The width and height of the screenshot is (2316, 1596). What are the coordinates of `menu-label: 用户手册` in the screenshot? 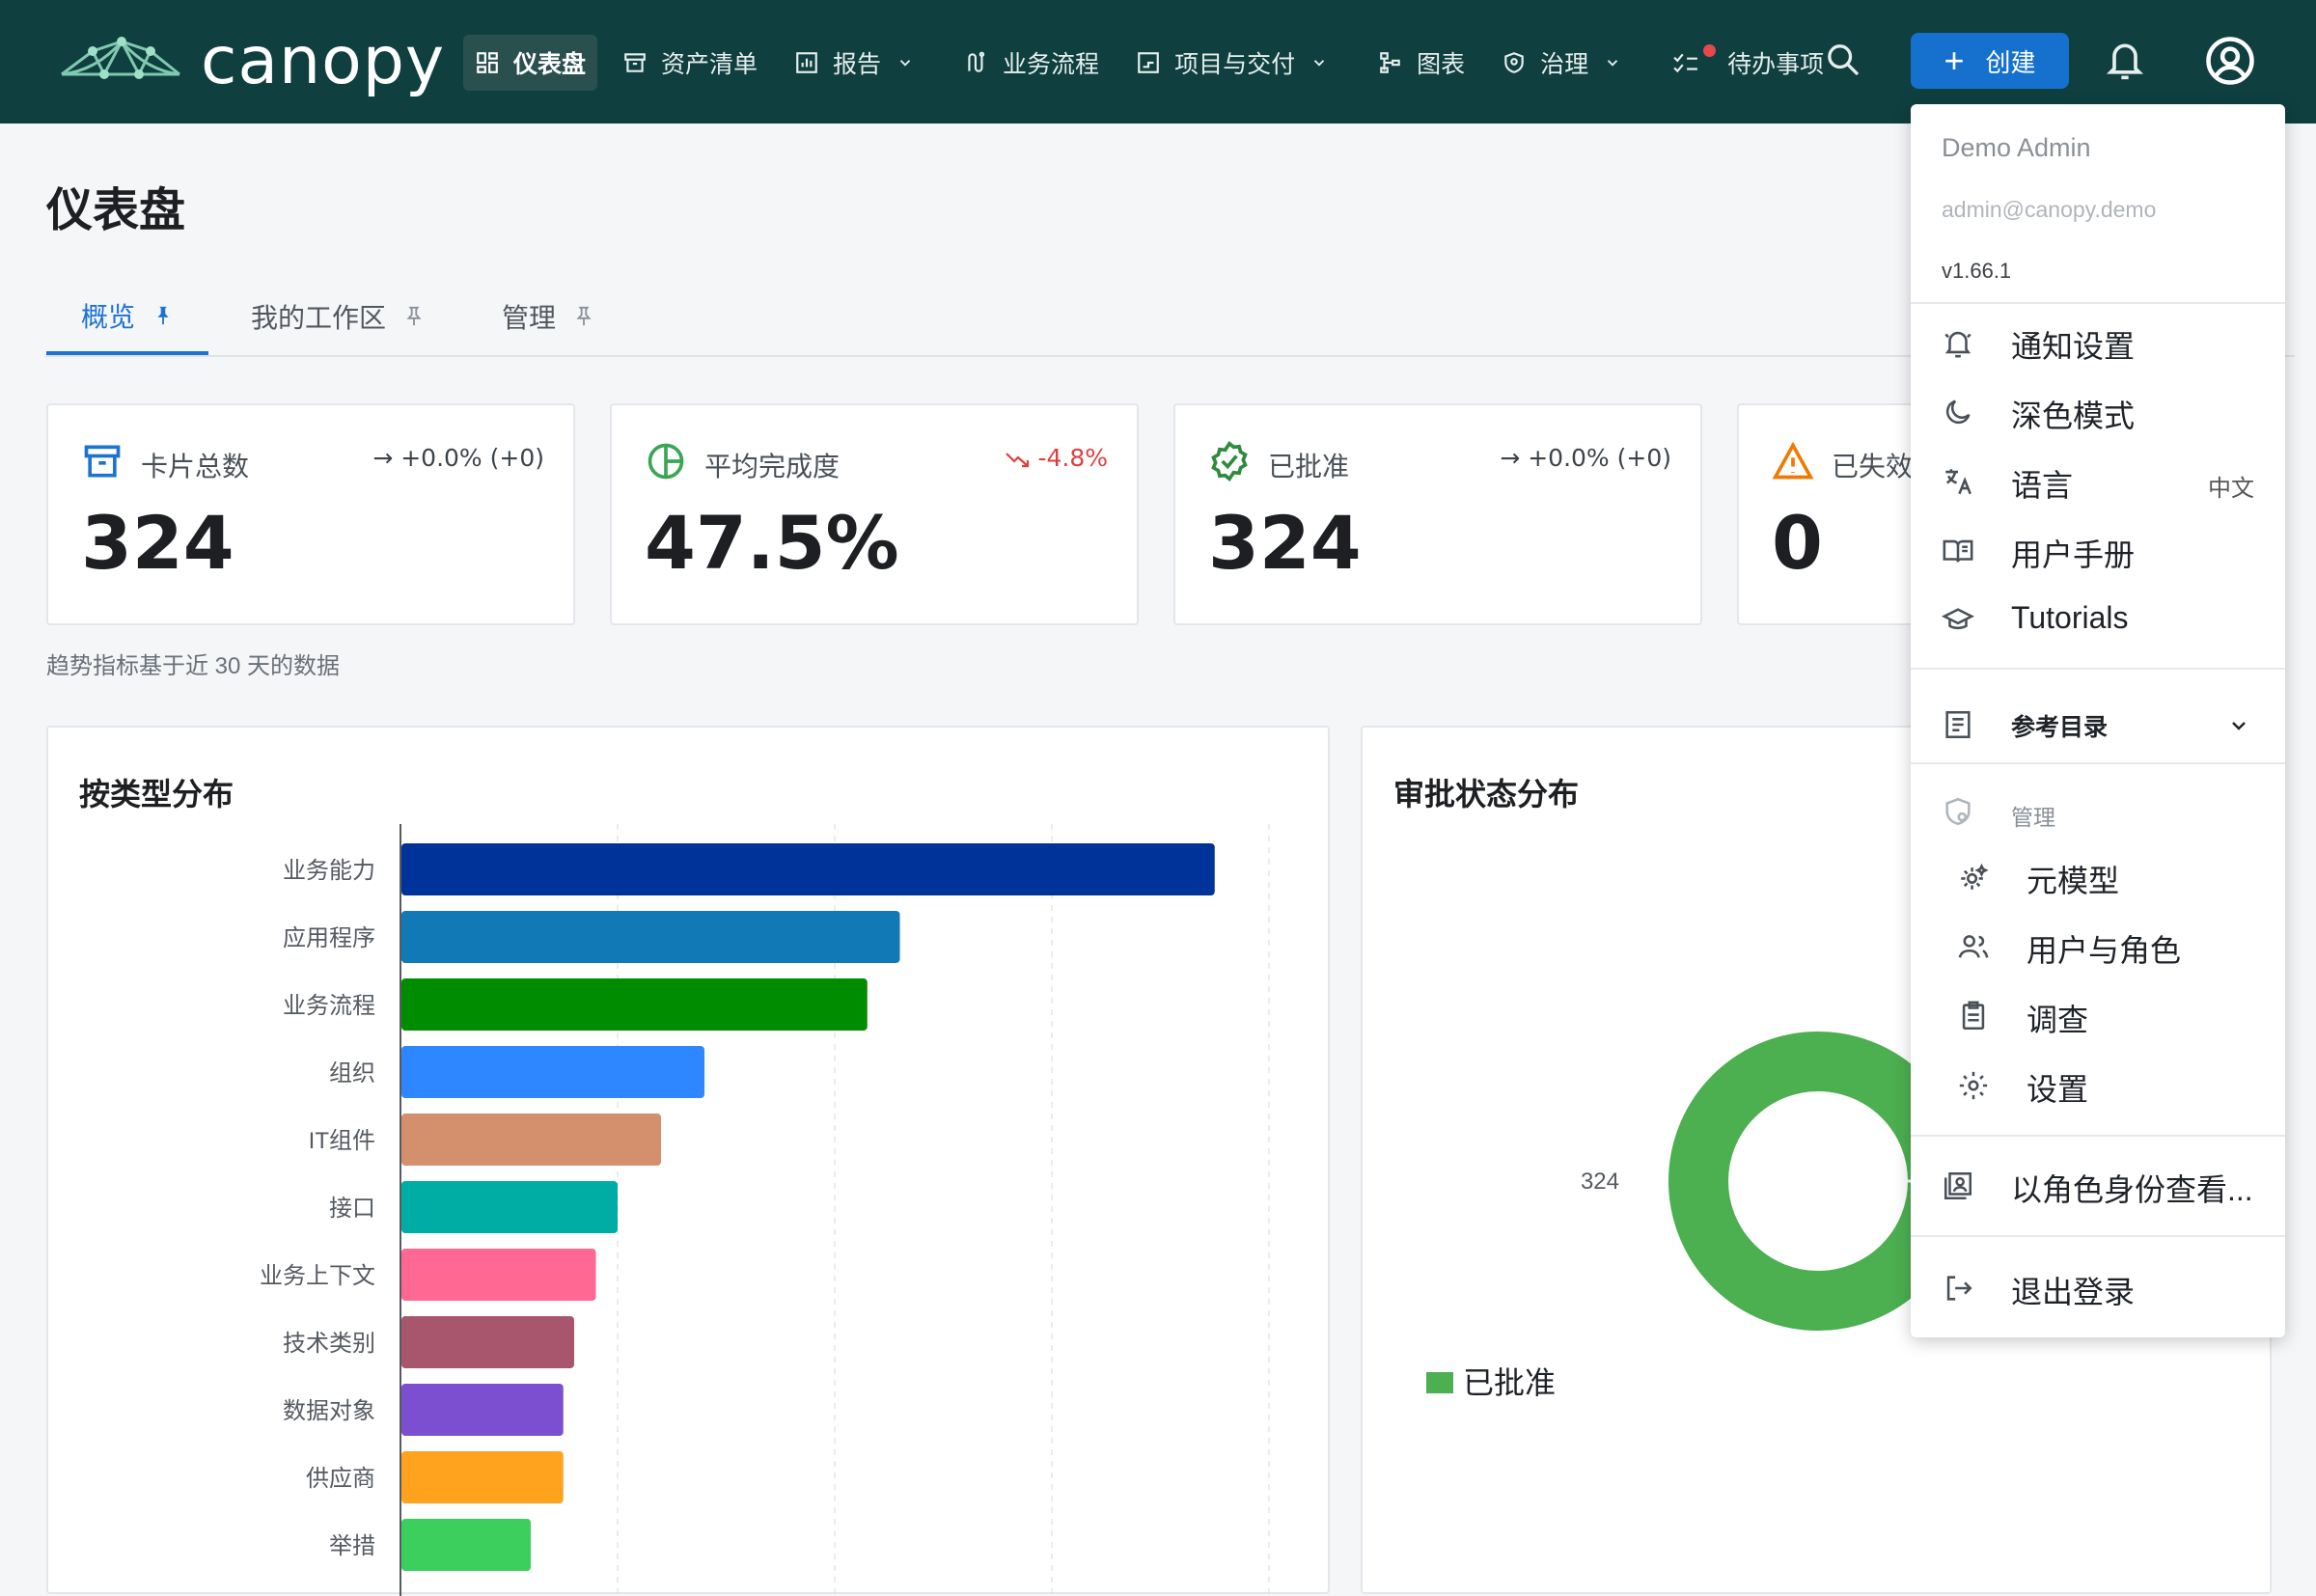 It's located at (2073, 555).